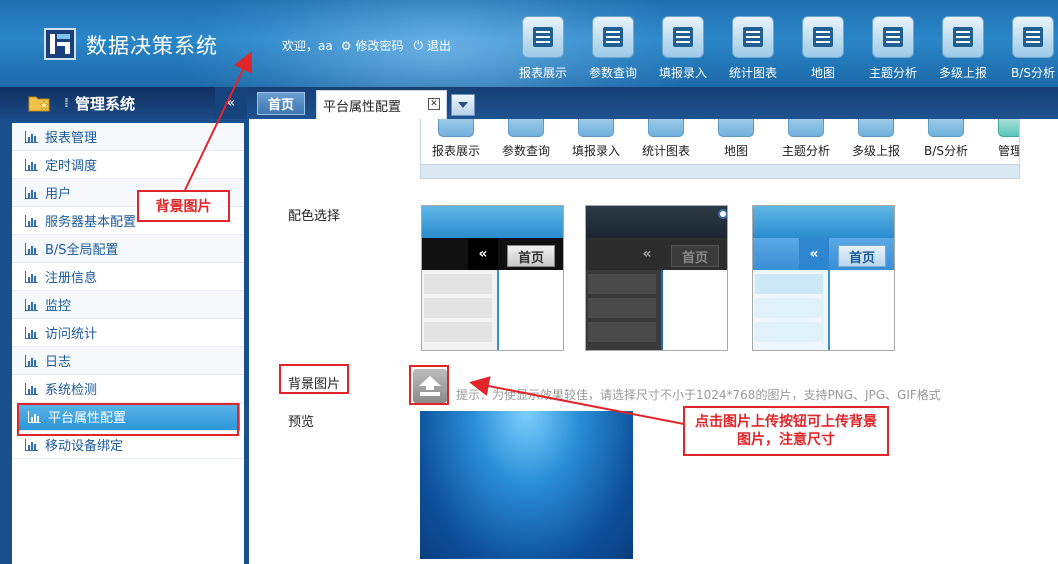 This screenshot has height=564, width=1058. Describe the element at coordinates (128, 249) in the screenshot. I see `sidebar-item-bs-global-config: B/S全局配置` at that location.